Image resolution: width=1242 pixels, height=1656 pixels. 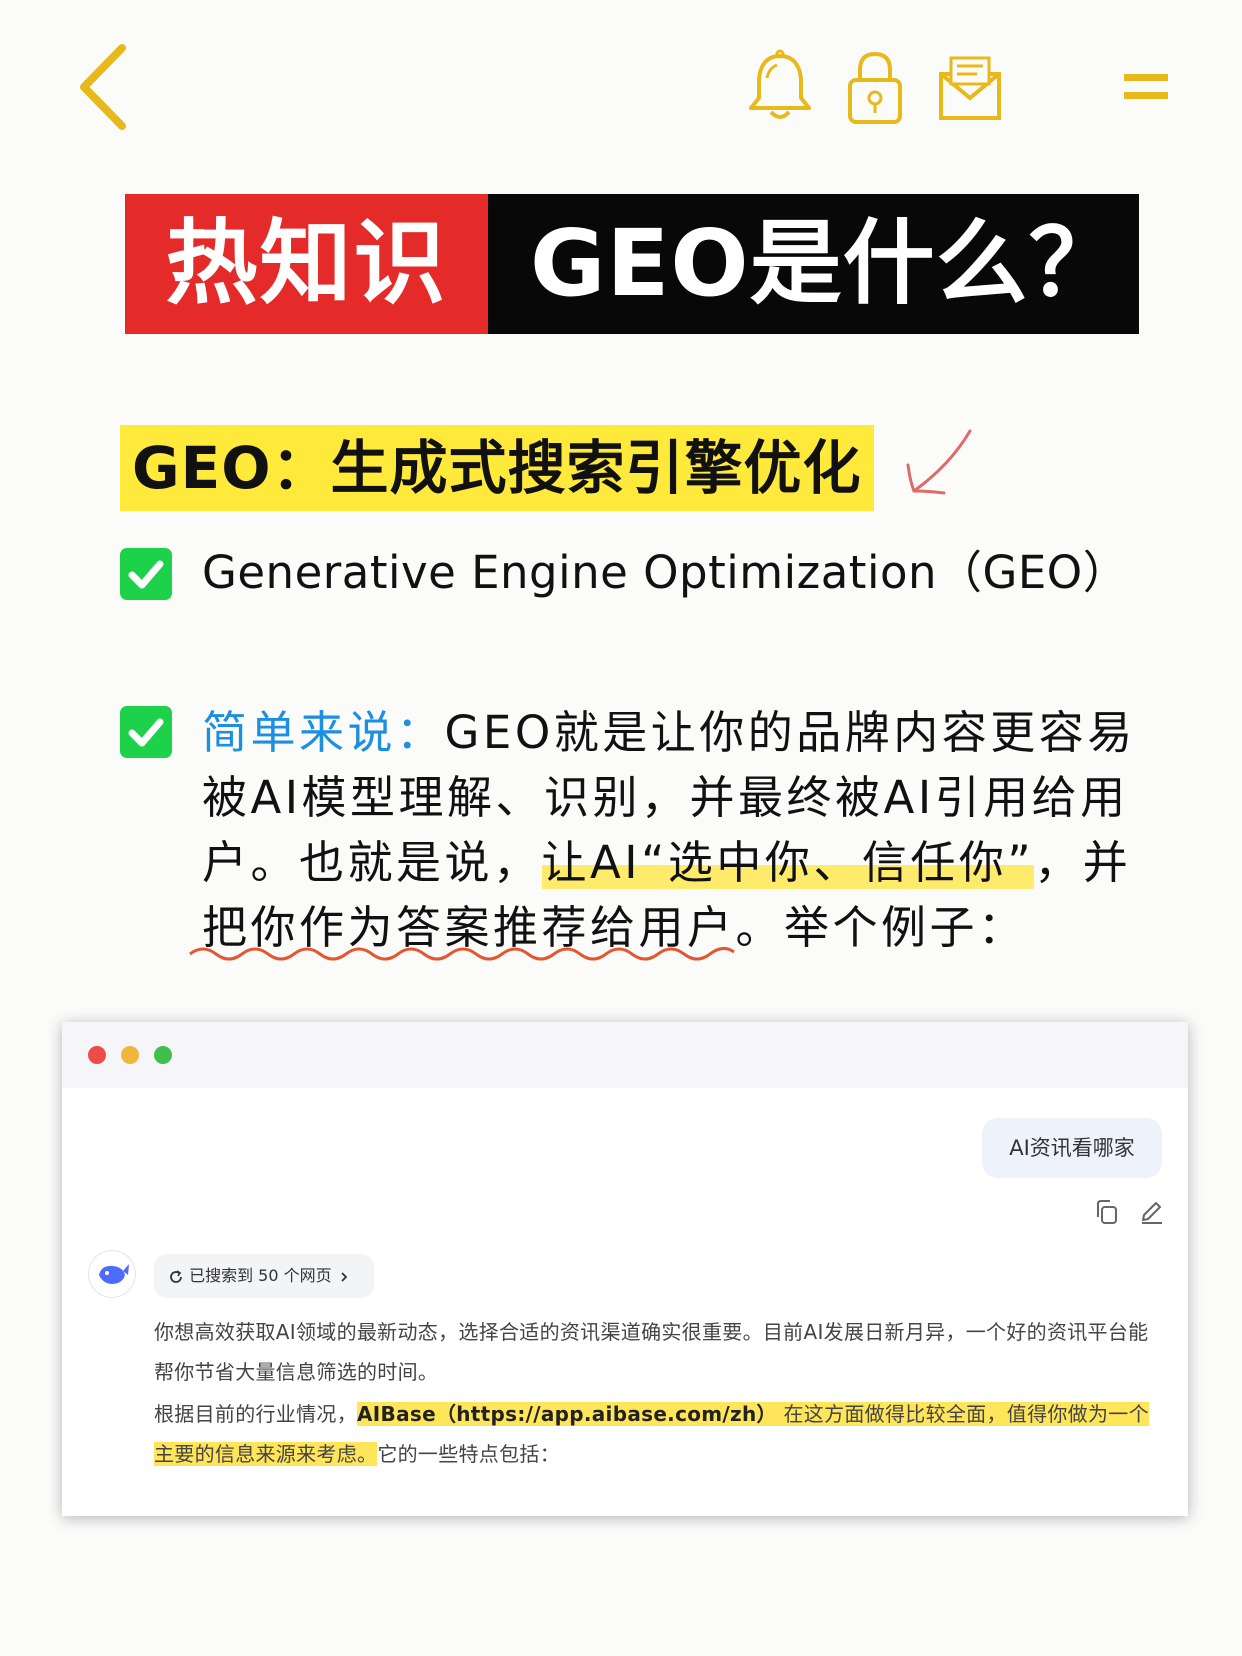 What do you see at coordinates (939, 462) in the screenshot?
I see `arrow-doodle-icon` at bounding box center [939, 462].